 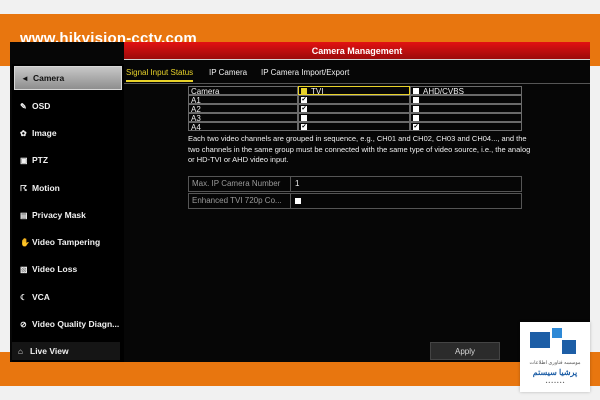 I want to click on home-icon: ⌂, so click(x=20, y=351).